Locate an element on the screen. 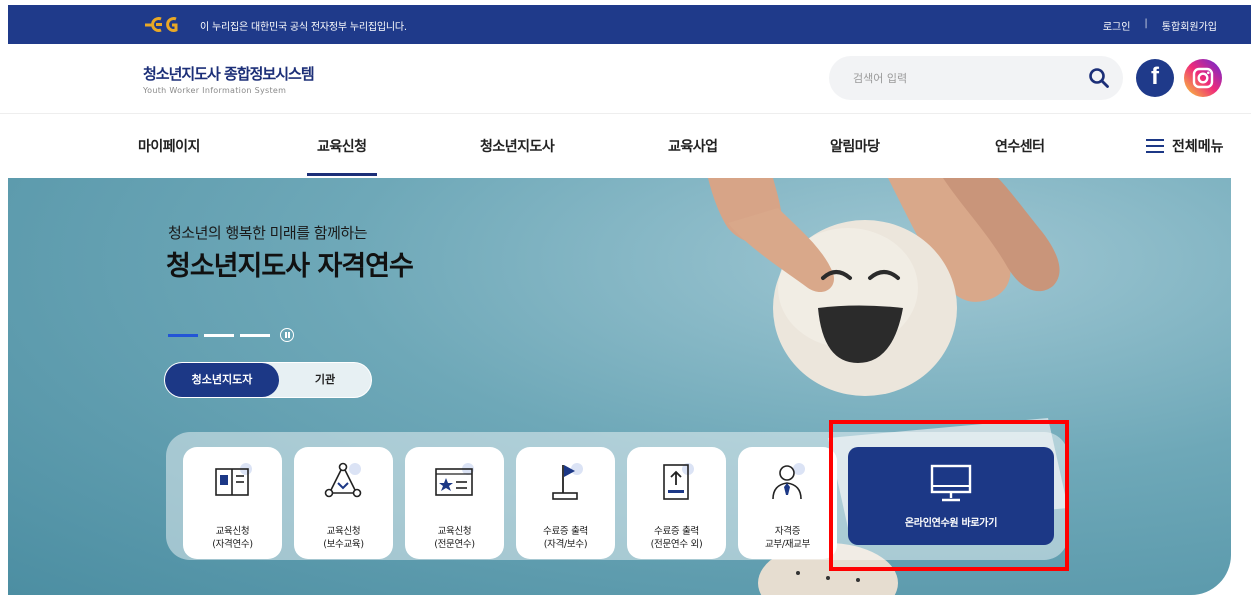  online-training-center-label: 온라인연수원 바로가기 is located at coordinates (951, 523).